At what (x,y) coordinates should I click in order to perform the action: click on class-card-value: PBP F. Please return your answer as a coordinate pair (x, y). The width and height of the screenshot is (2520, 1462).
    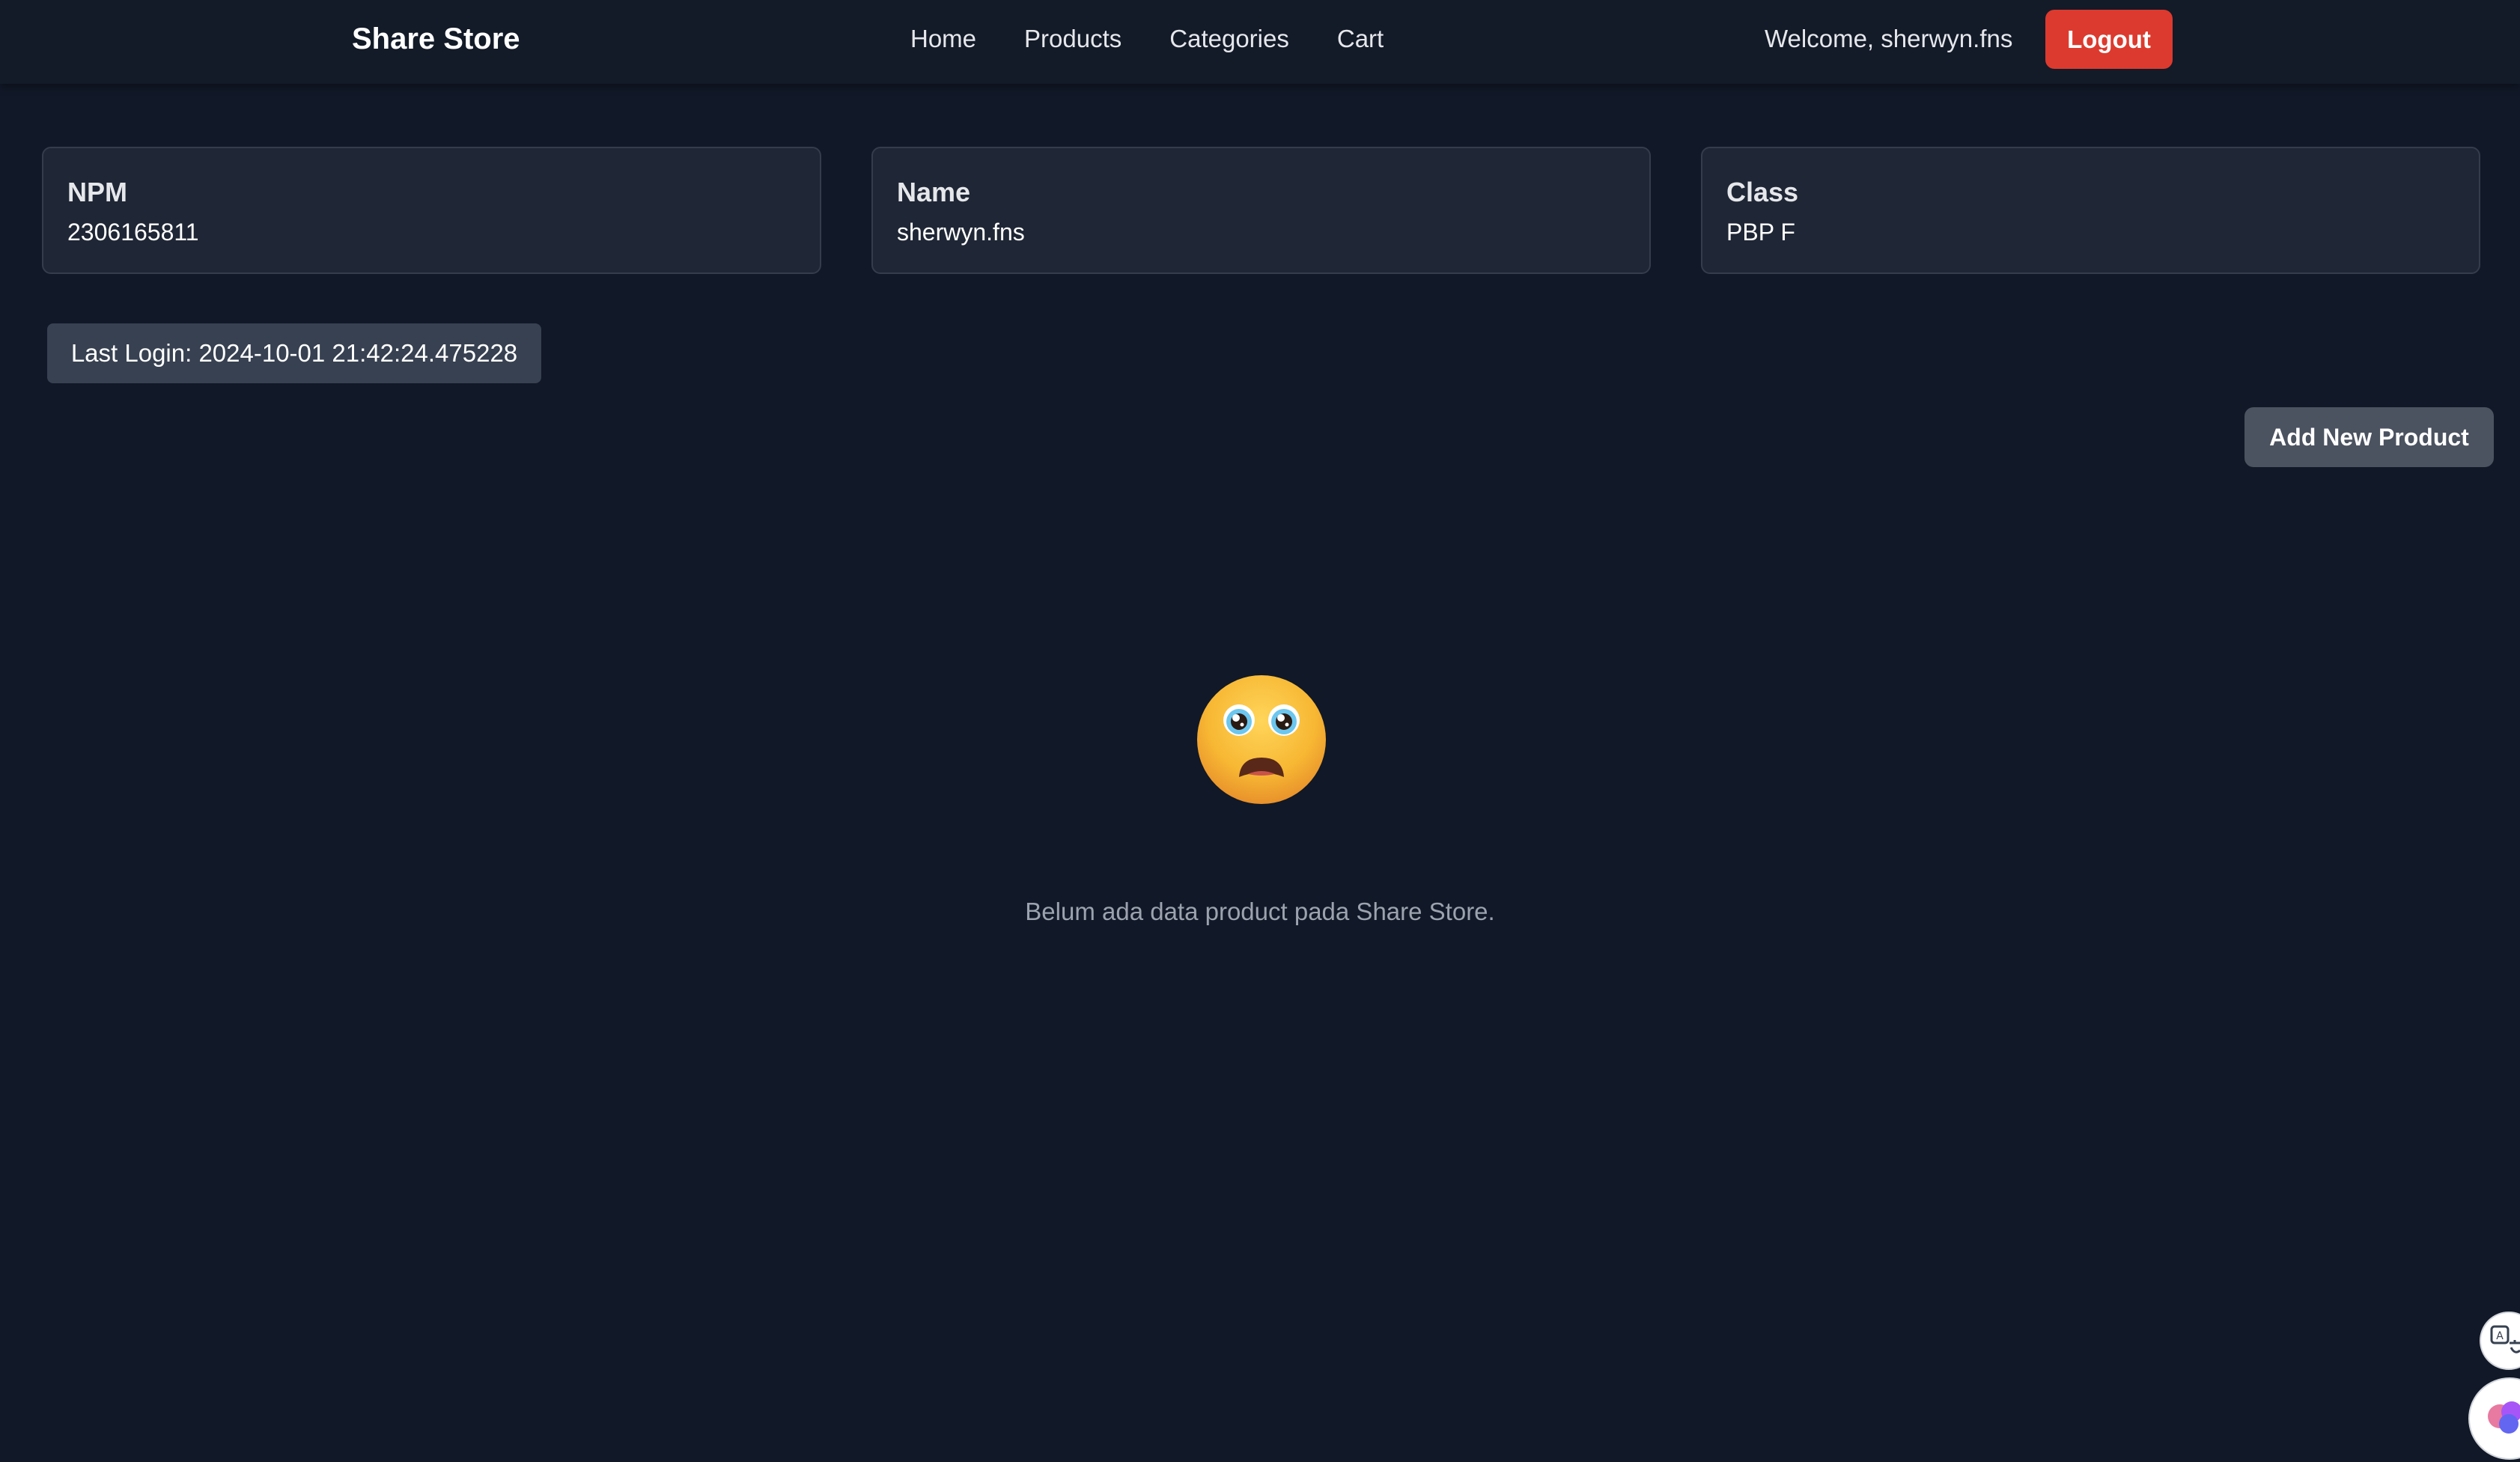
    Looking at the image, I should click on (1760, 232).